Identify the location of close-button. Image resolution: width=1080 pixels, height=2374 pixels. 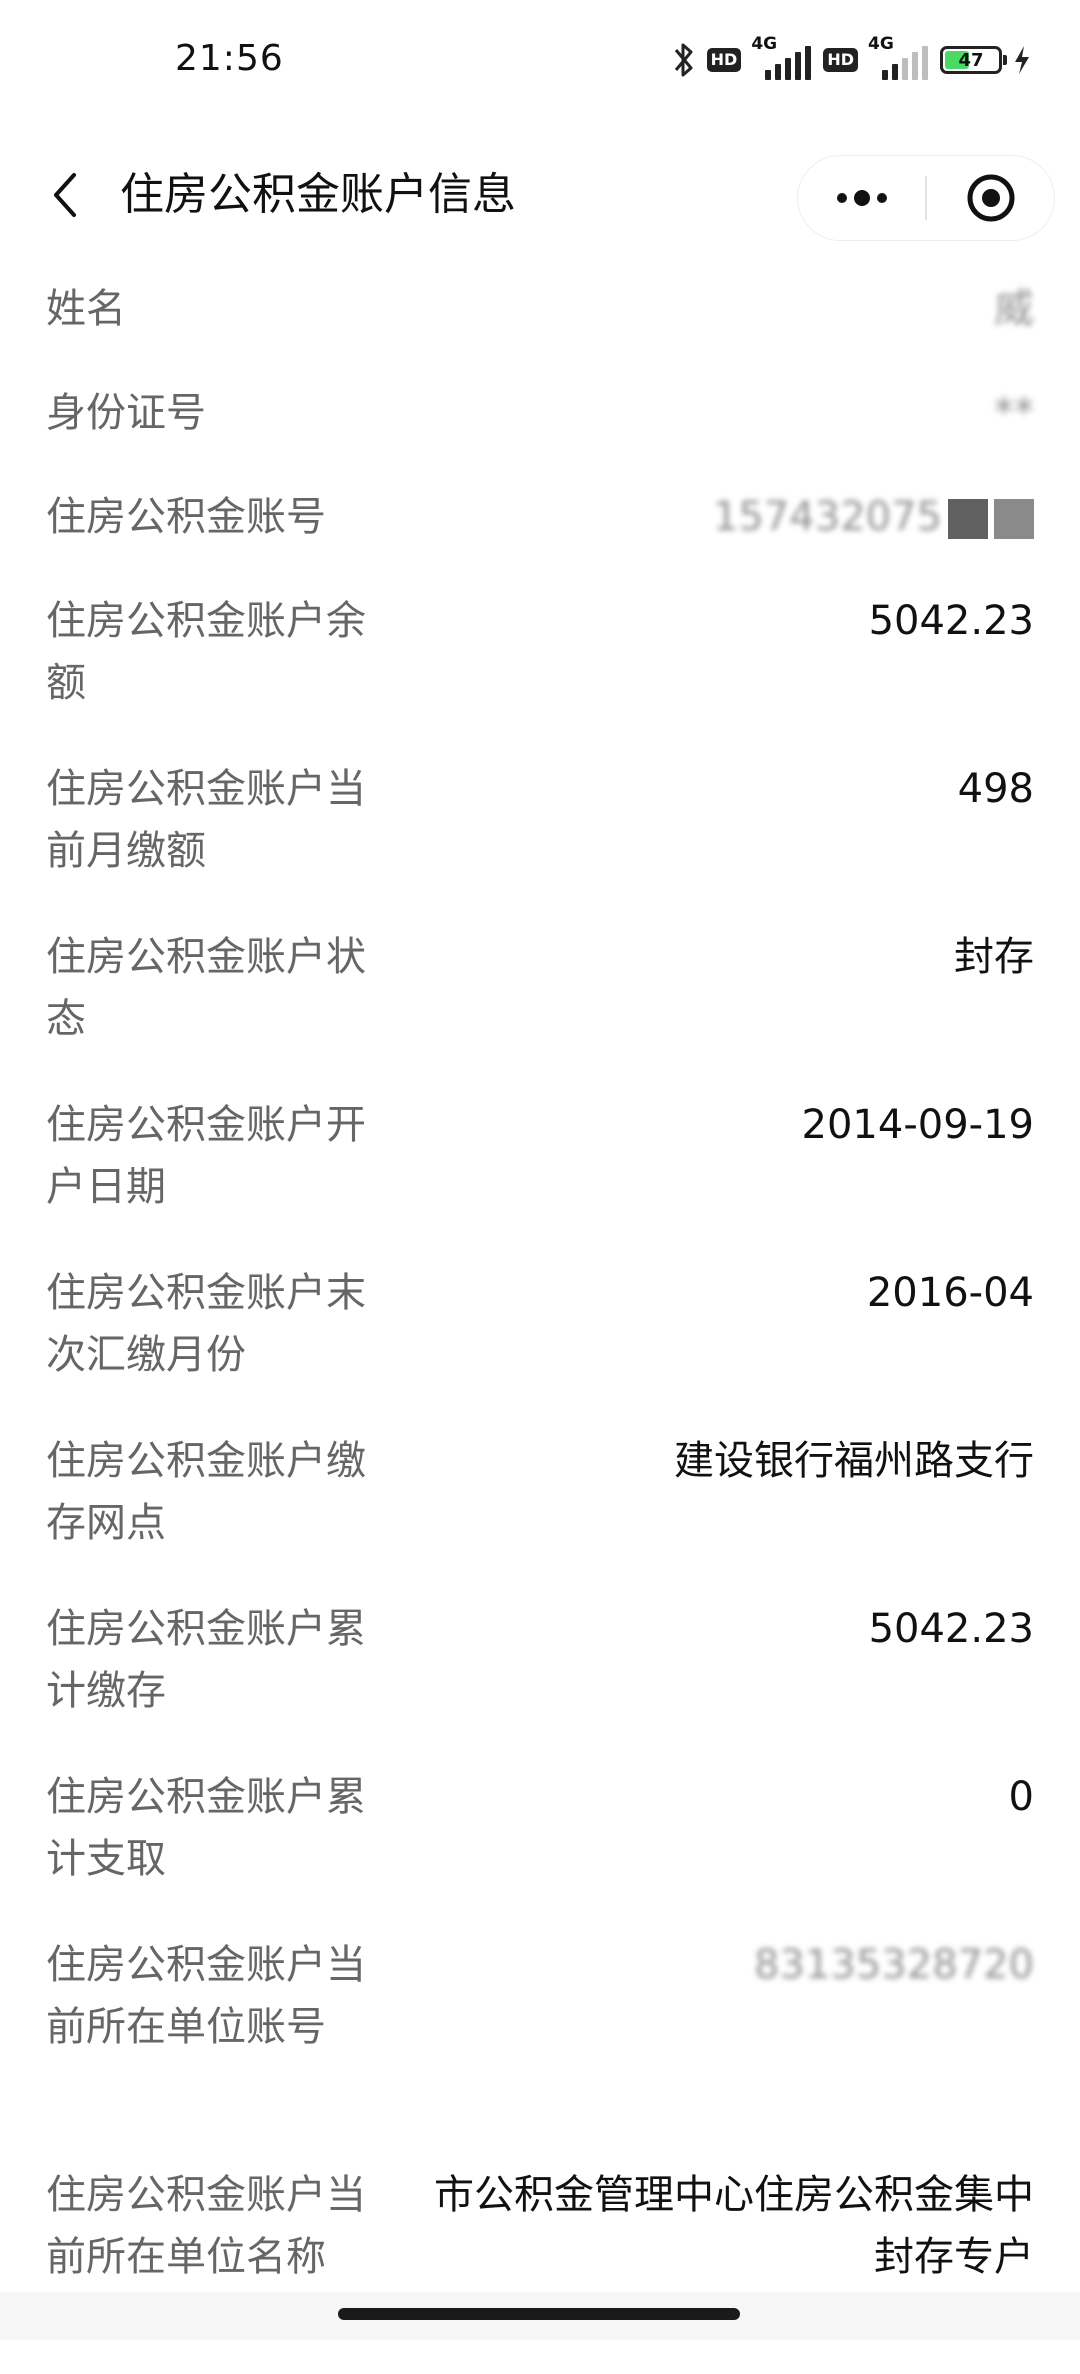
(990, 198).